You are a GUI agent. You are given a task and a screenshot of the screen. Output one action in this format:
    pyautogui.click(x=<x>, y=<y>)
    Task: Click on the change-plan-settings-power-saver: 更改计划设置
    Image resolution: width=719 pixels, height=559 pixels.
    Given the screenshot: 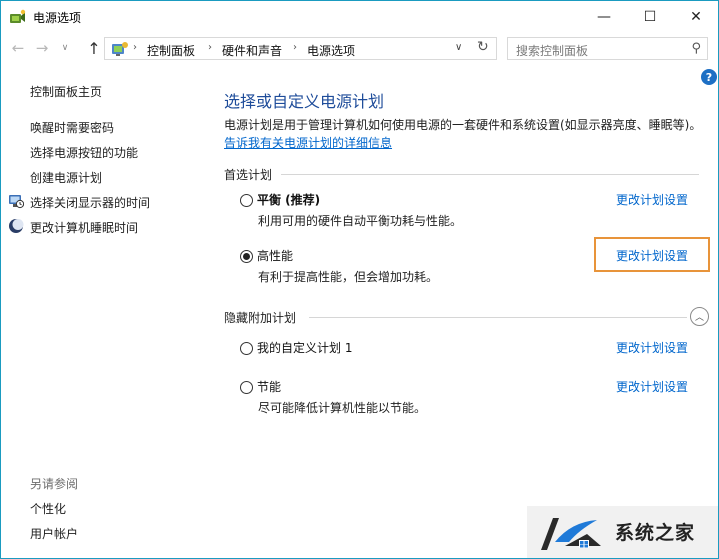 What is the action you would take?
    pyautogui.click(x=652, y=386)
    